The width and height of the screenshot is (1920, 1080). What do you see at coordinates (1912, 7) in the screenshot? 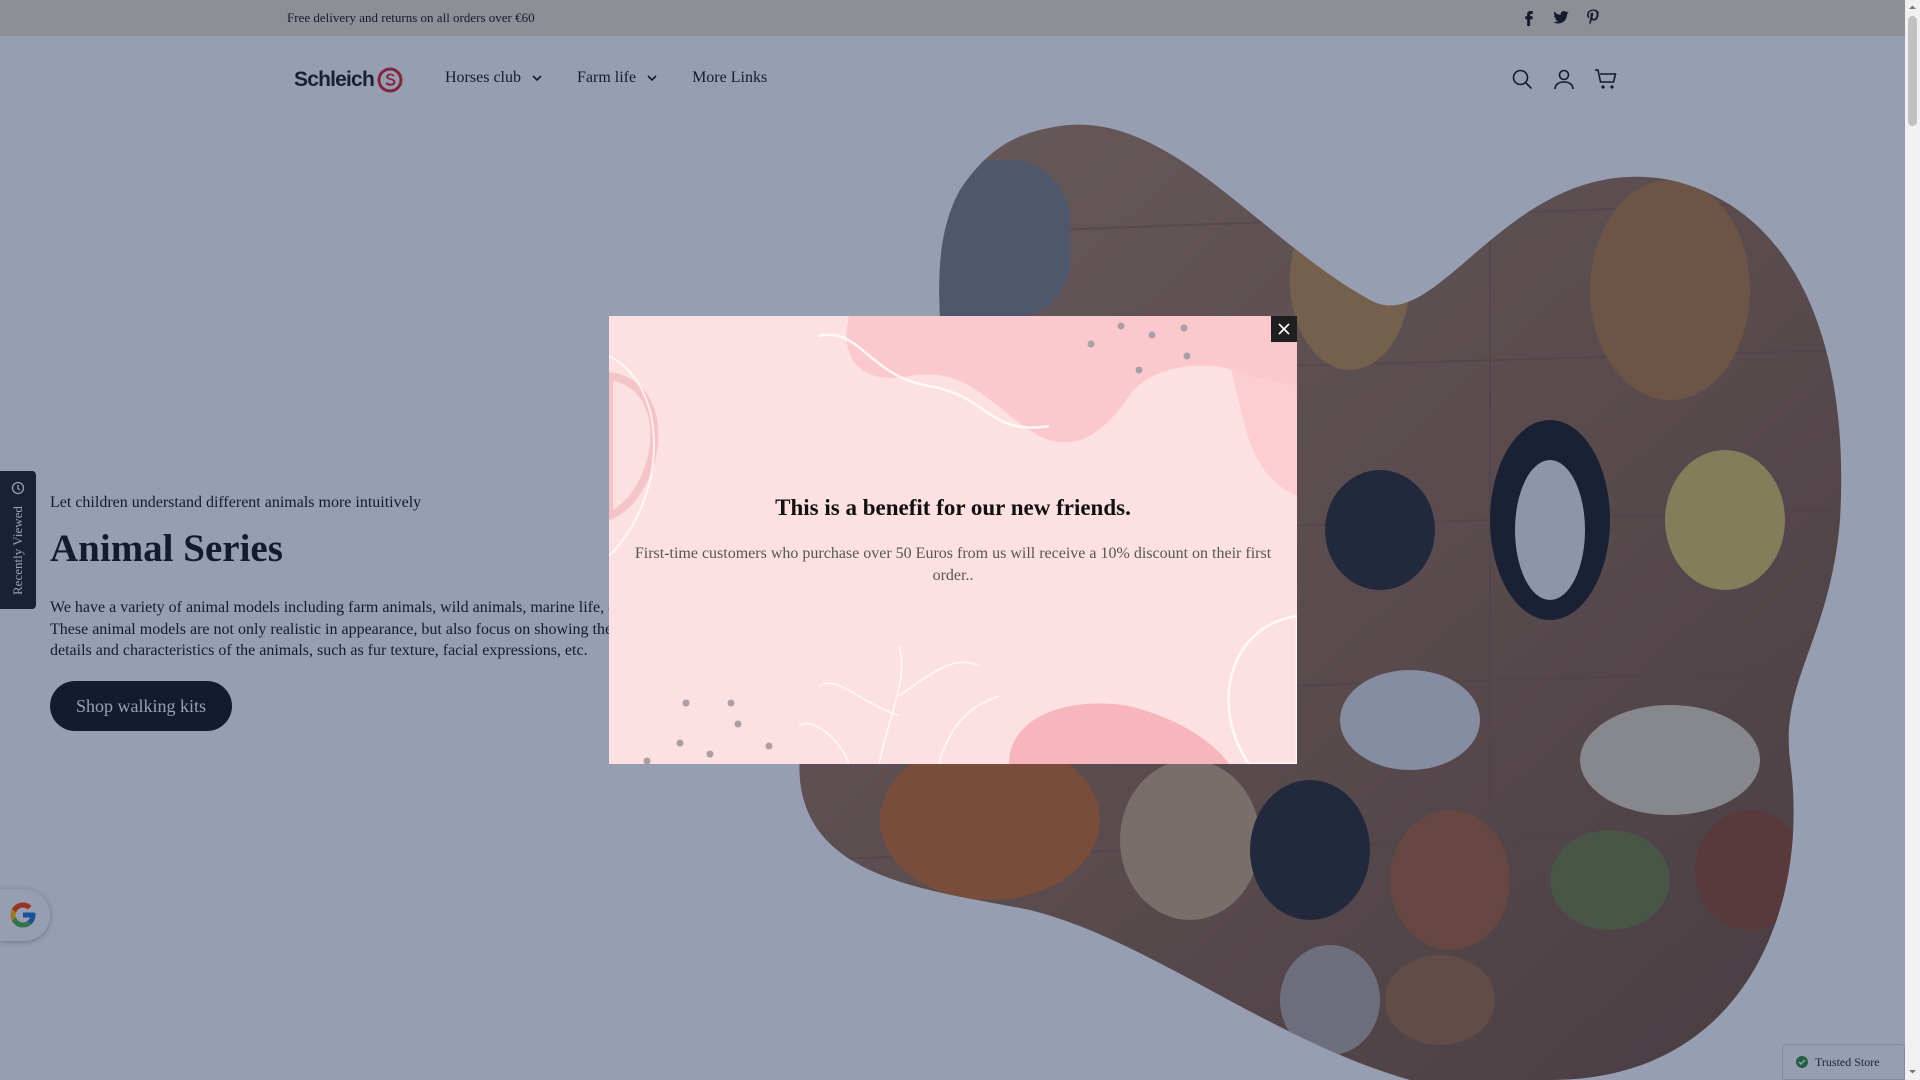
I see `scroll-up-arrow-icon` at bounding box center [1912, 7].